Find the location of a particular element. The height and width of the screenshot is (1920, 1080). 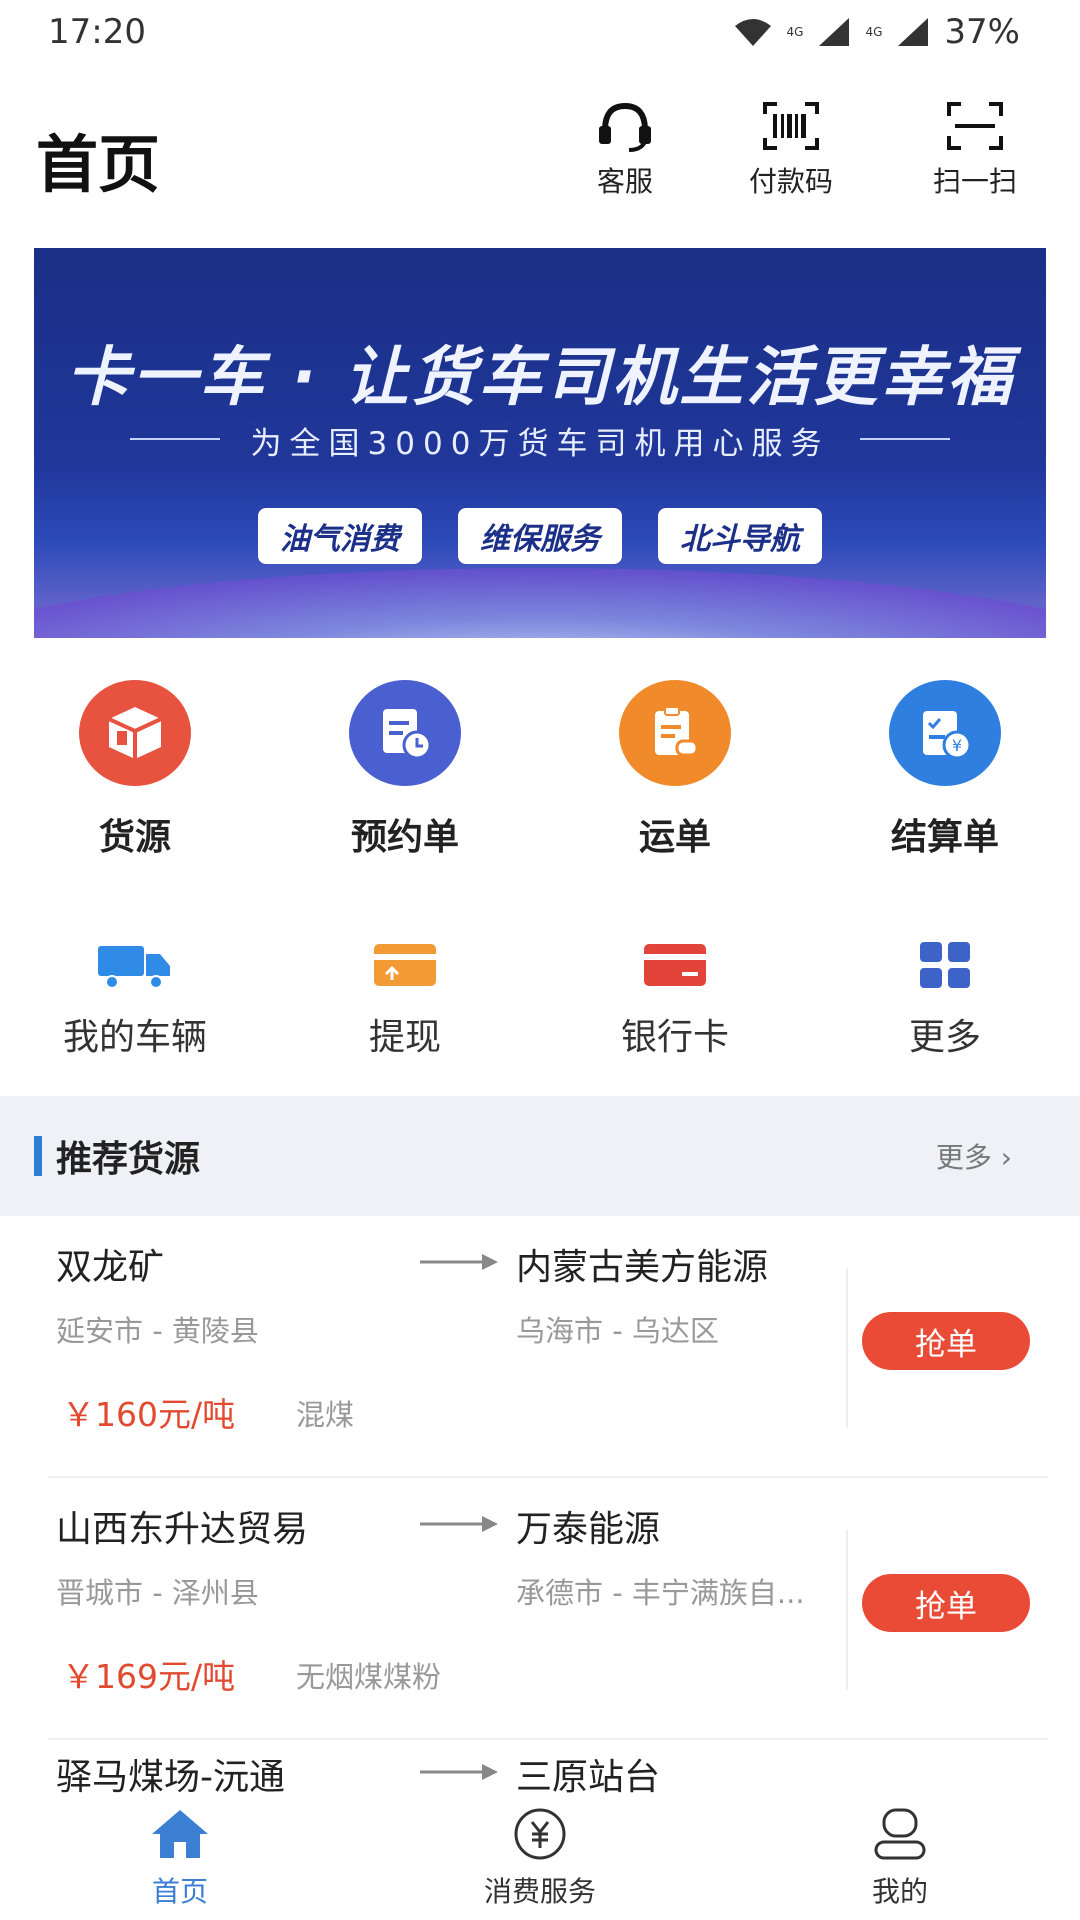

grid-label-withdraw: 提现 is located at coordinates (404, 1037).